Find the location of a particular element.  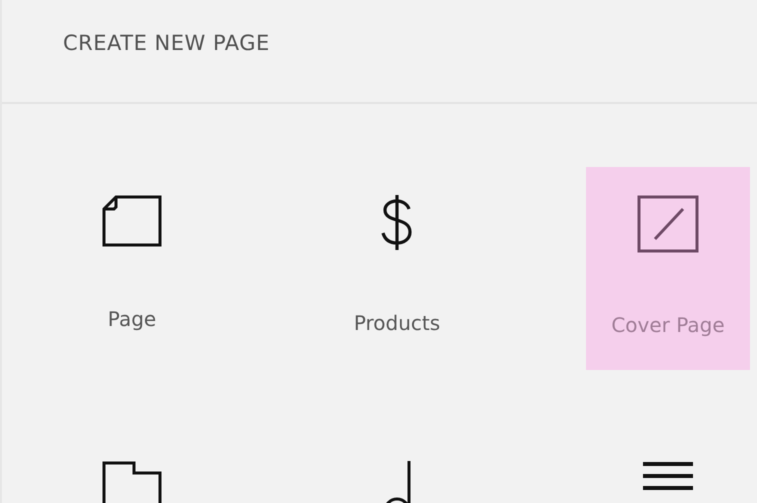

page-icon is located at coordinates (132, 221).